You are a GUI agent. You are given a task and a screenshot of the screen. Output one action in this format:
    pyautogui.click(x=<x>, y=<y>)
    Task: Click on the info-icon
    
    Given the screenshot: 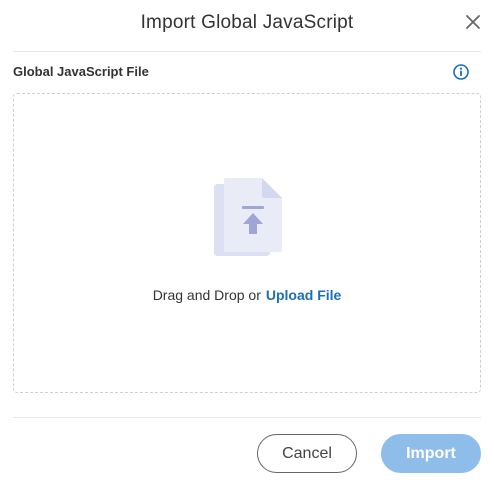 What is the action you would take?
    pyautogui.click(x=461, y=72)
    